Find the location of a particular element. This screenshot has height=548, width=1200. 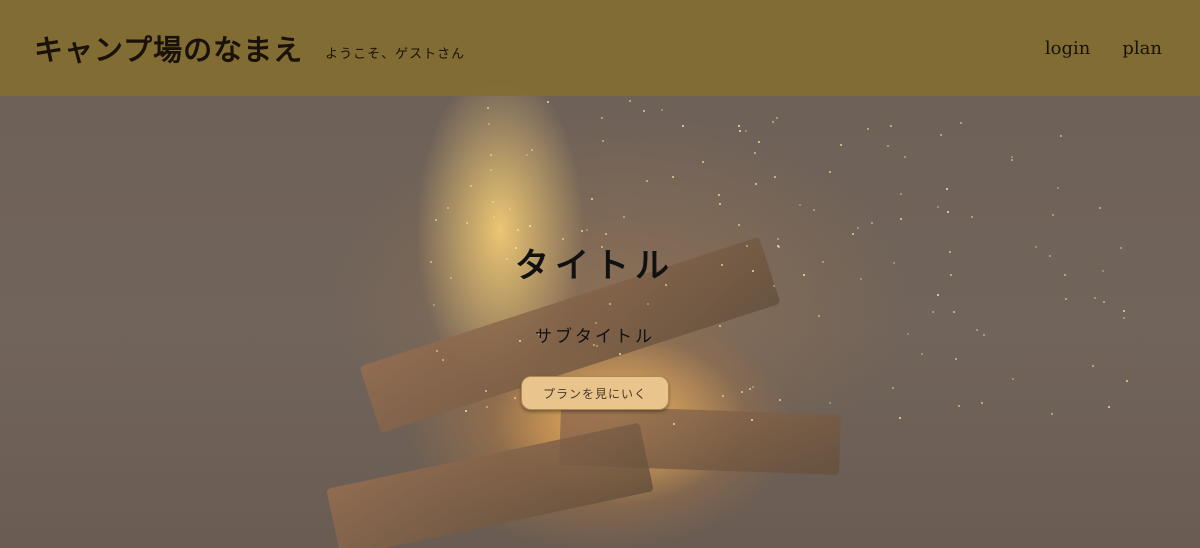

header-nav: login plan is located at coordinates (1103, 48).